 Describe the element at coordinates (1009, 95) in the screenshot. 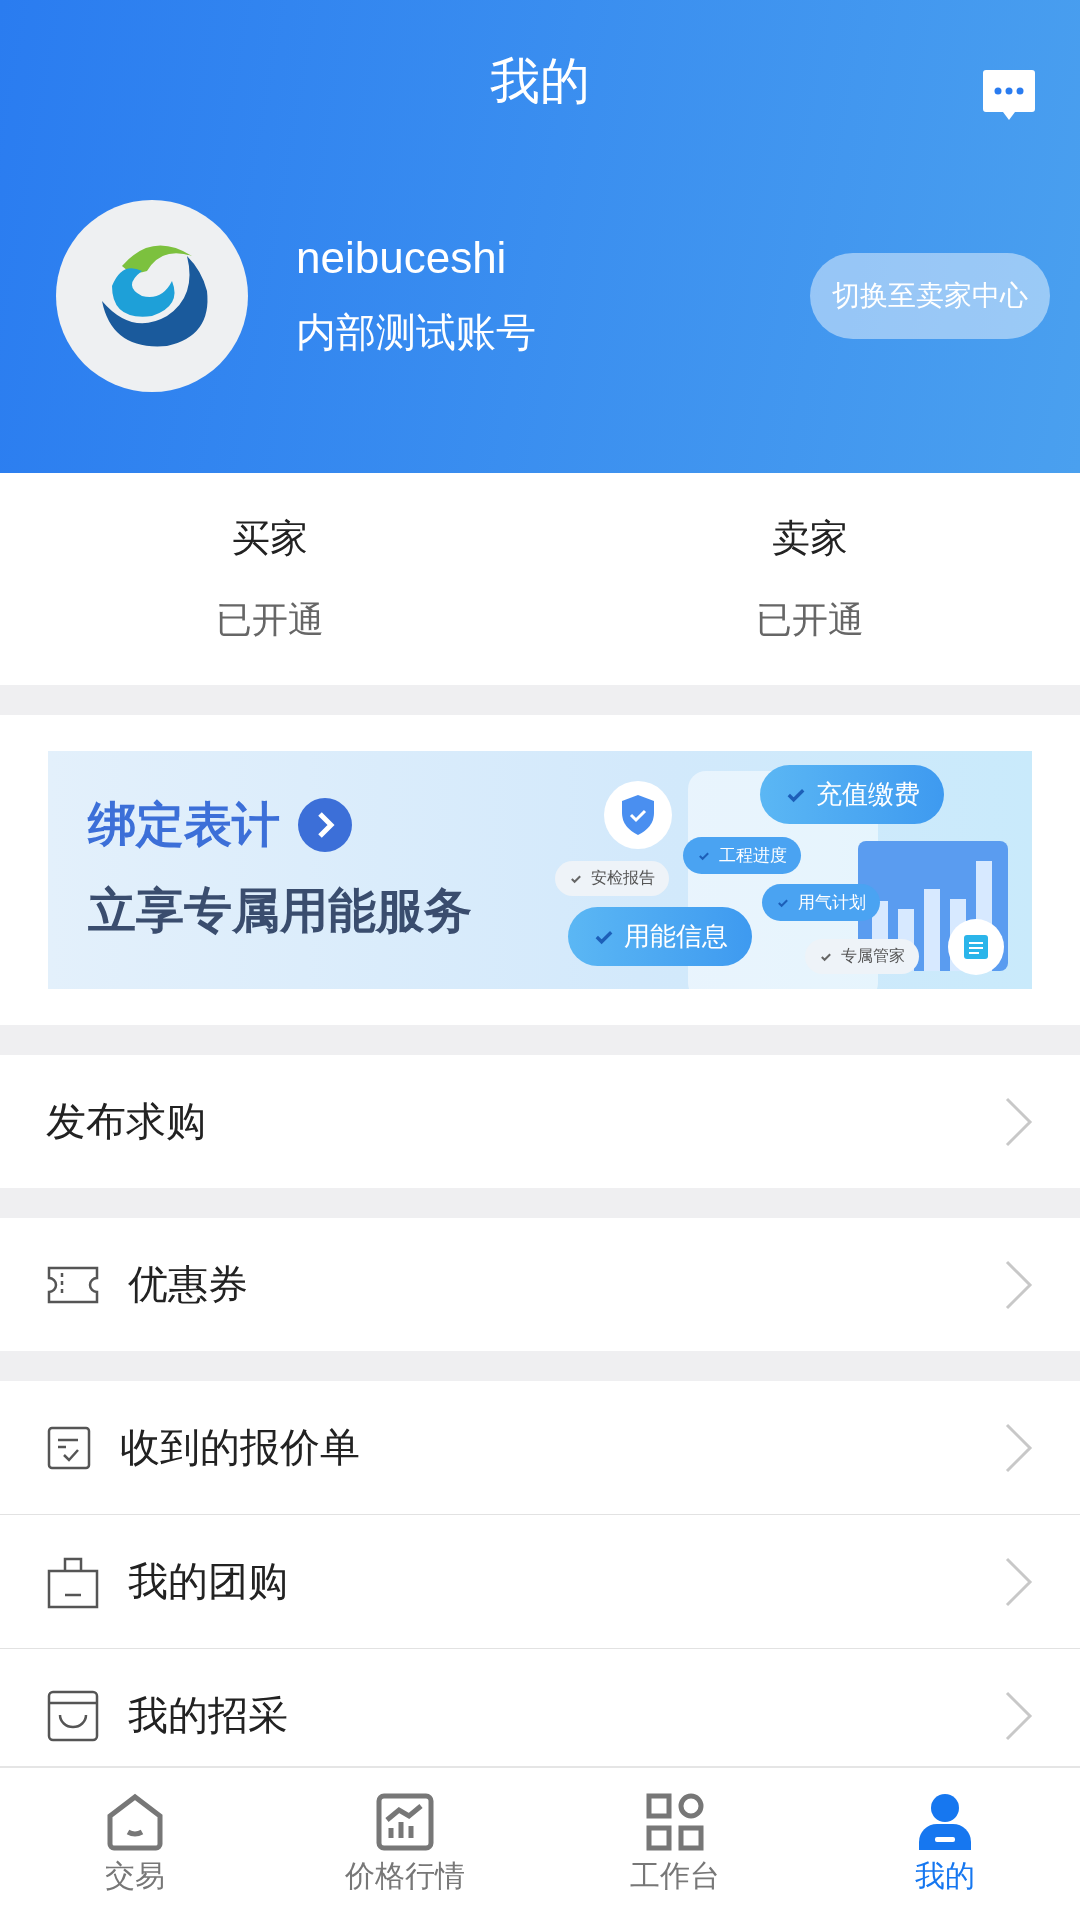

I see `message-icon` at that location.